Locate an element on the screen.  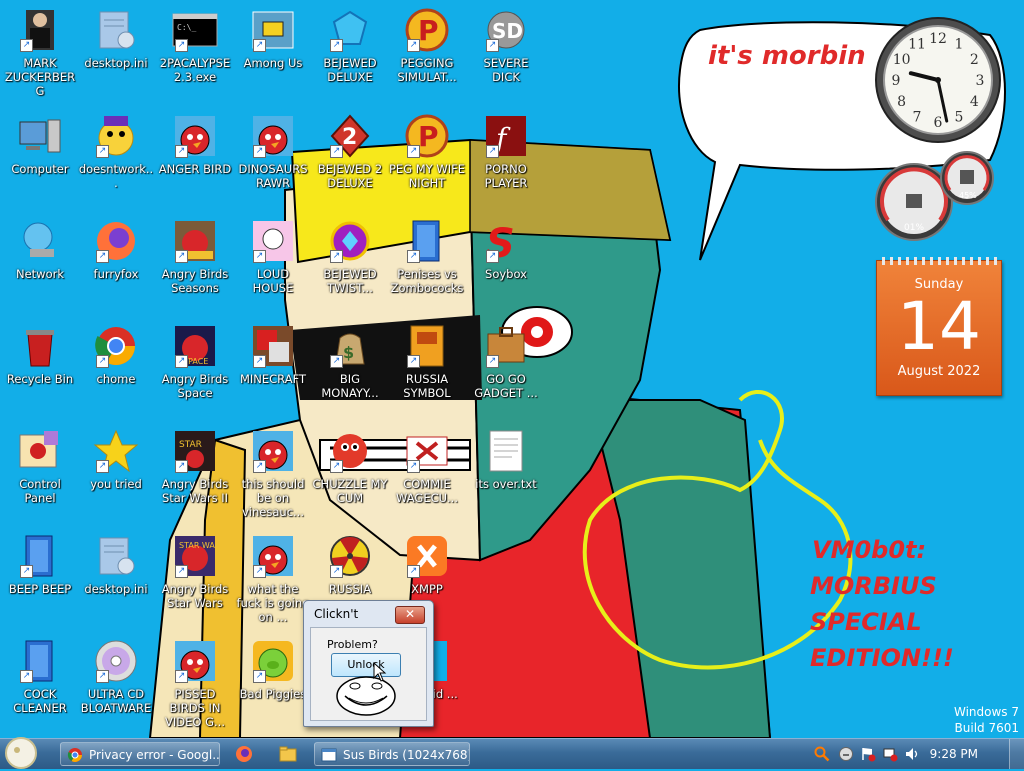
desktop-icon-angry-birds-seasons: ↗ Angry Birds Seasons is located at coordinates (195, 263).